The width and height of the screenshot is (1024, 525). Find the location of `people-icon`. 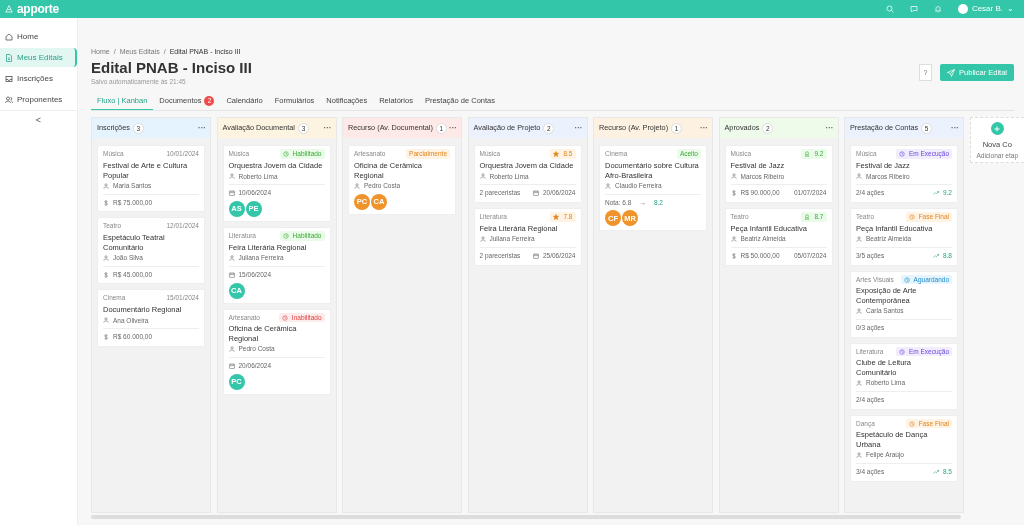

people-icon is located at coordinates (9, 99).